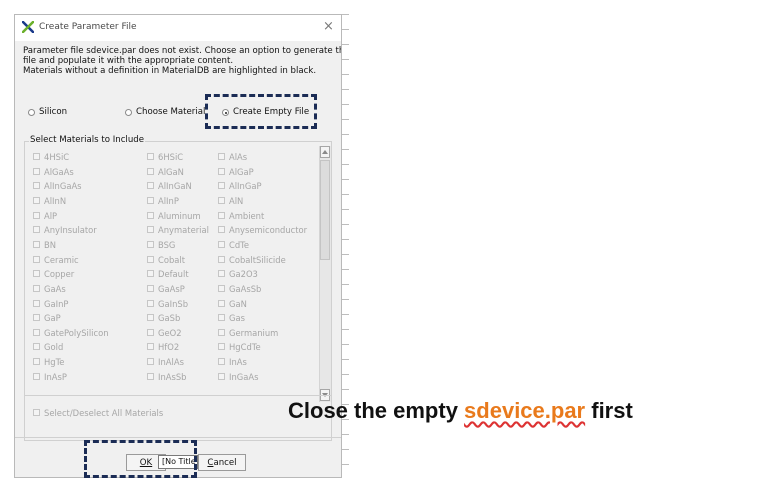 The width and height of the screenshot is (758, 480). What do you see at coordinates (167, 244) in the screenshot?
I see `material-label: BSG` at bounding box center [167, 244].